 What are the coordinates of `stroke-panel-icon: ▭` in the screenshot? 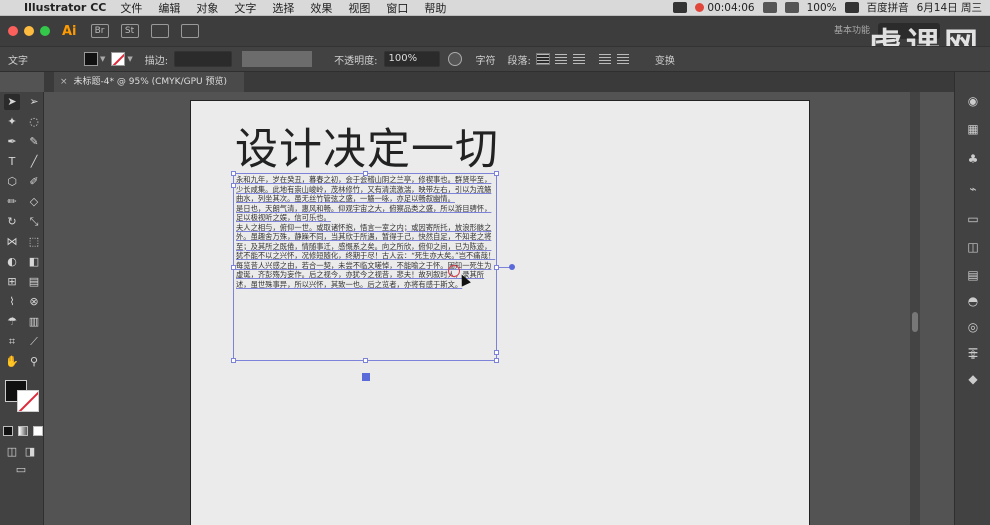 It's located at (973, 219).